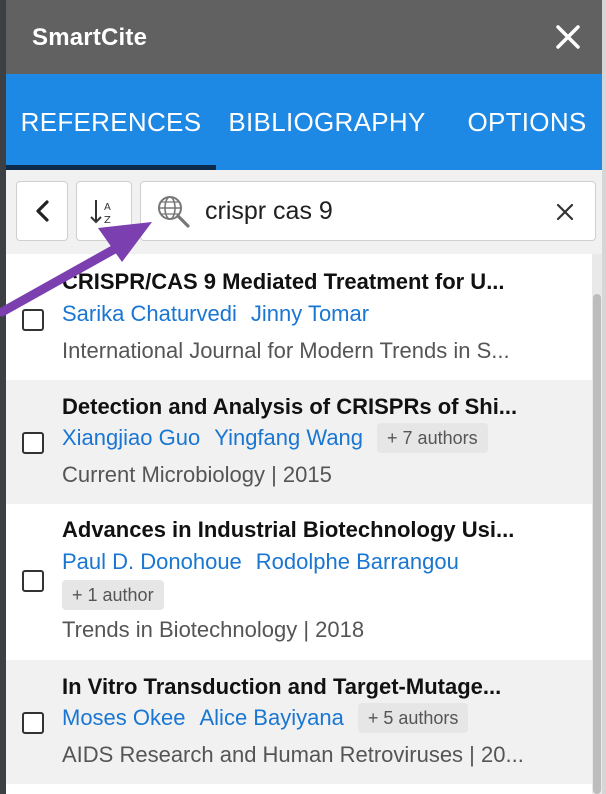  What do you see at coordinates (107, 207) in the screenshot?
I see `svg-text: A` at bounding box center [107, 207].